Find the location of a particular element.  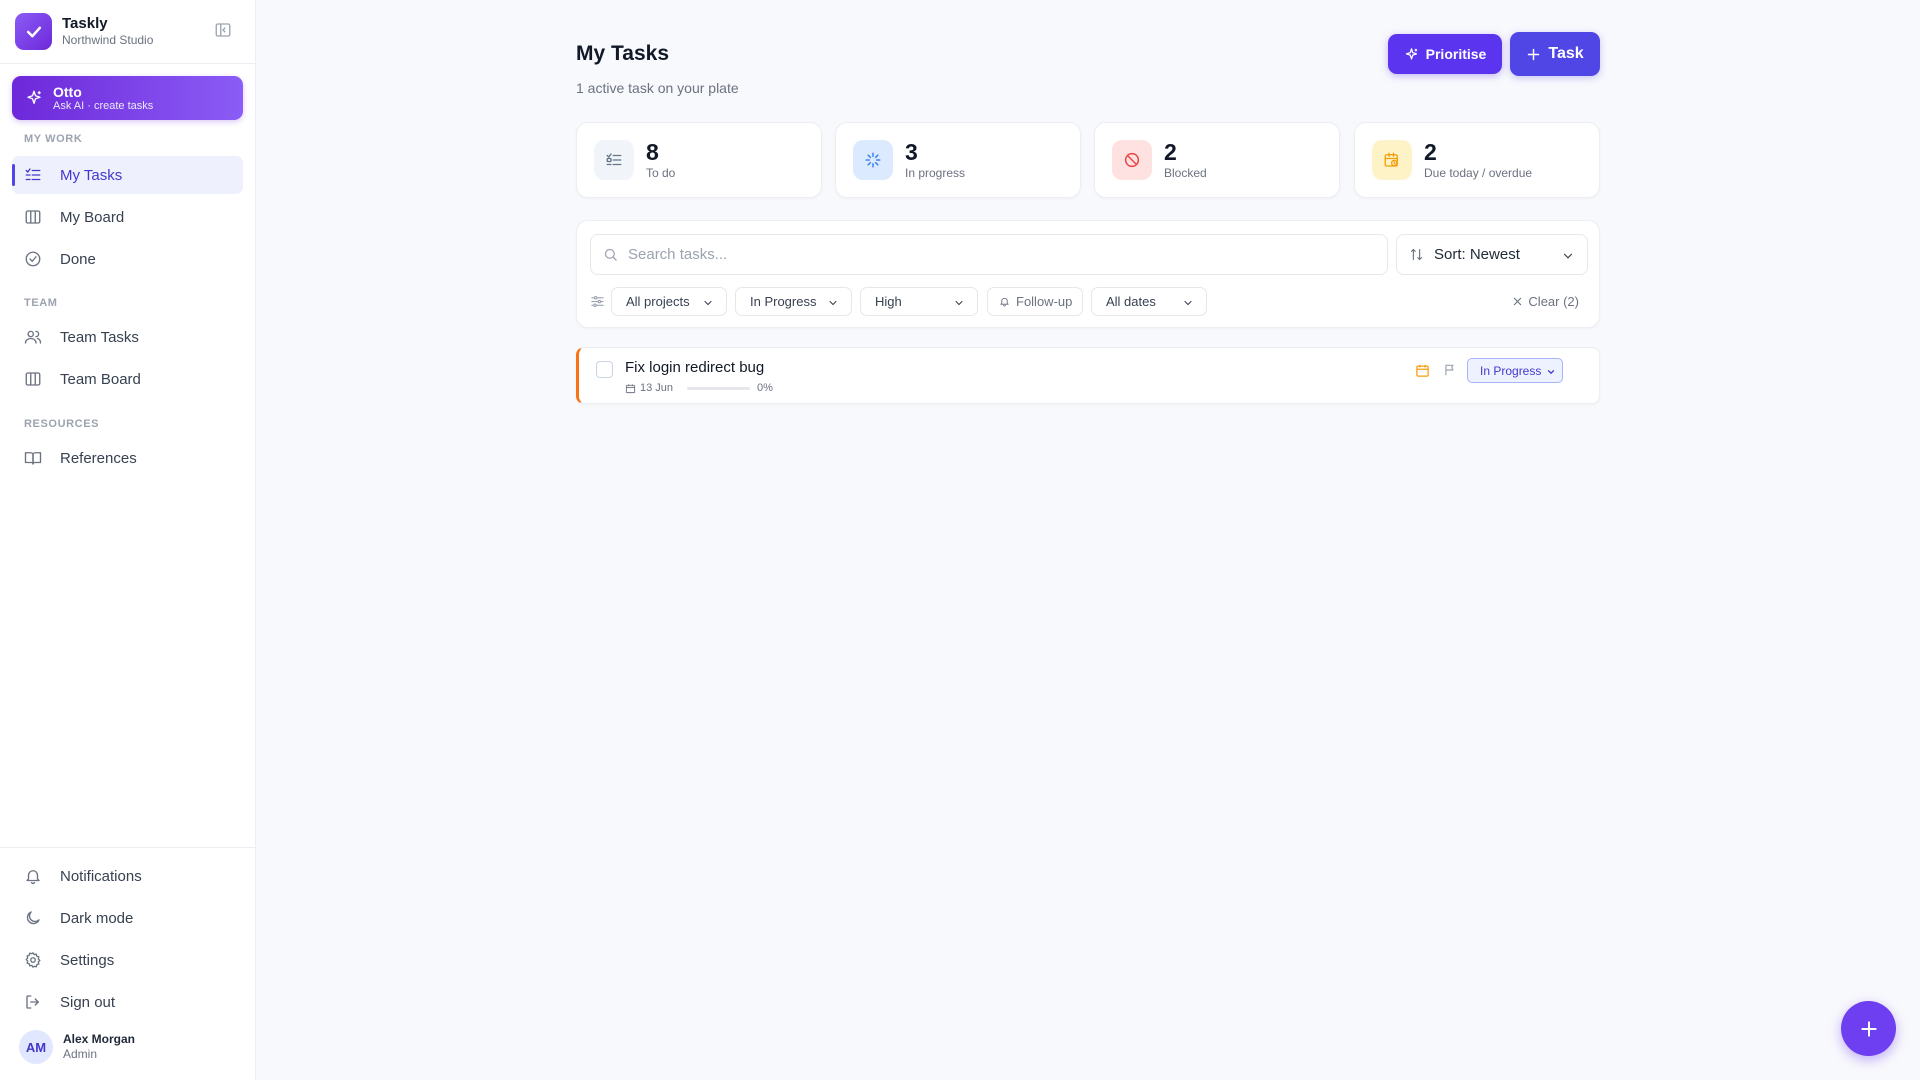

filter-chip-project: All projects is located at coordinates (669, 301).